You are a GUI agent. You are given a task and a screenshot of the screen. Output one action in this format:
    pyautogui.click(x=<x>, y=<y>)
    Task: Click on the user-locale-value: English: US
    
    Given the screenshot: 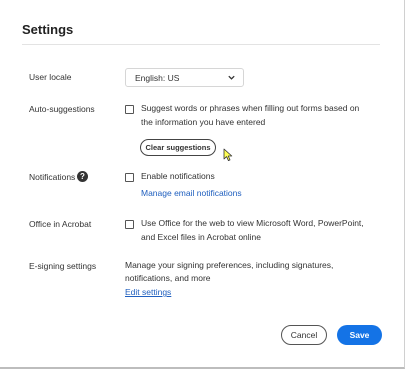 What is the action you would take?
    pyautogui.click(x=157, y=78)
    